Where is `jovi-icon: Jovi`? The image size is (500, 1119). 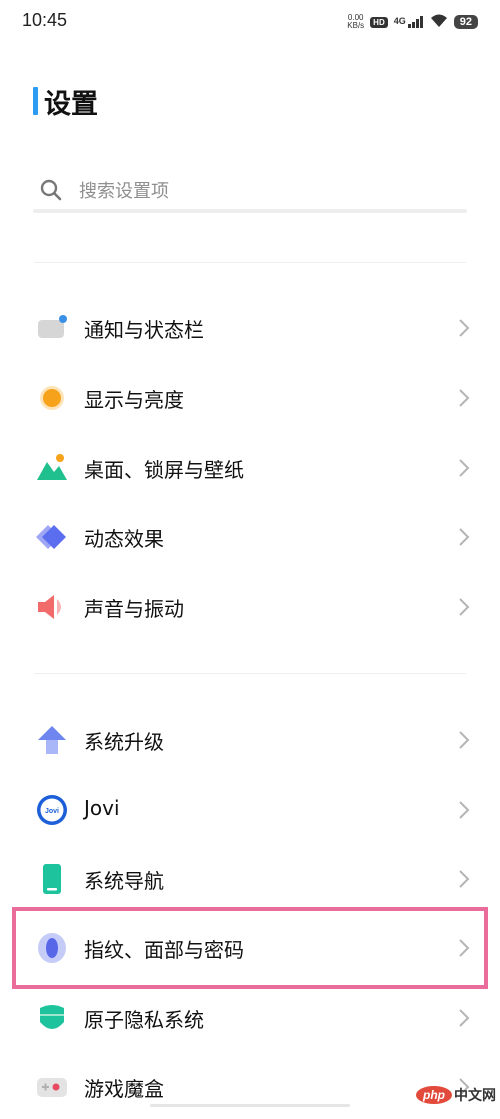 jovi-icon: Jovi is located at coordinates (52, 810).